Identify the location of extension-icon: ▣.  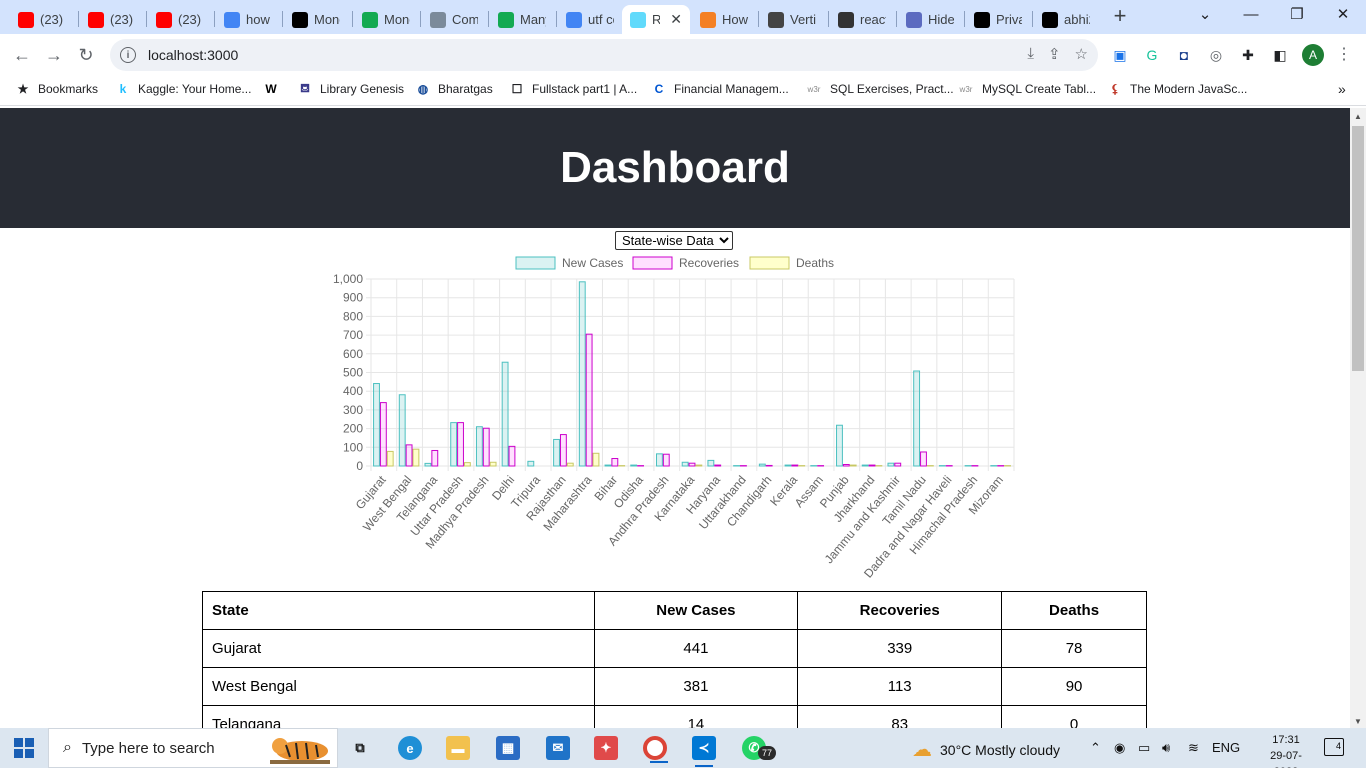
(1120, 55).